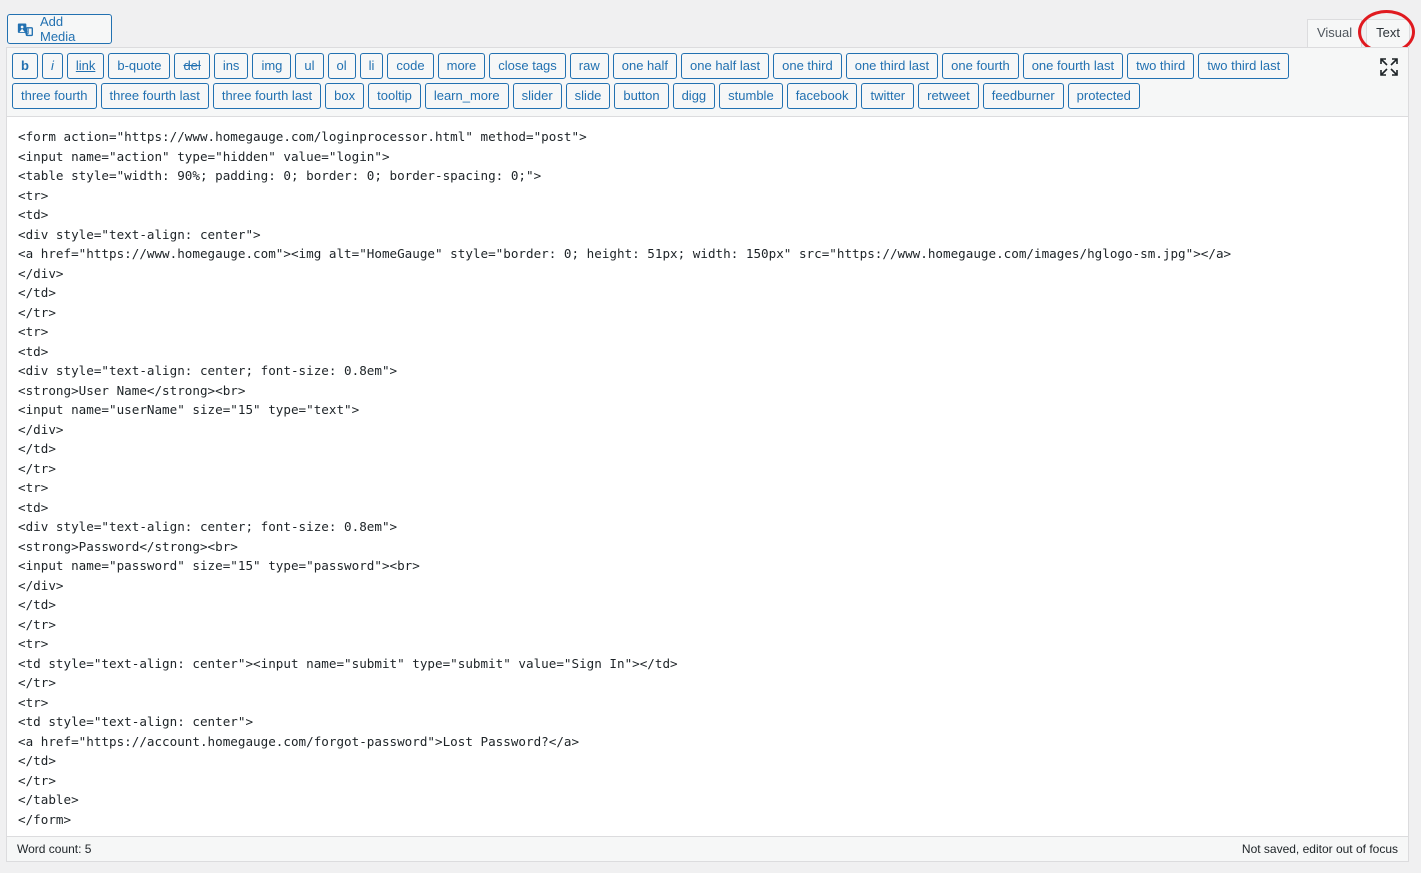  What do you see at coordinates (25, 66) in the screenshot?
I see `qt-button-b: b` at bounding box center [25, 66].